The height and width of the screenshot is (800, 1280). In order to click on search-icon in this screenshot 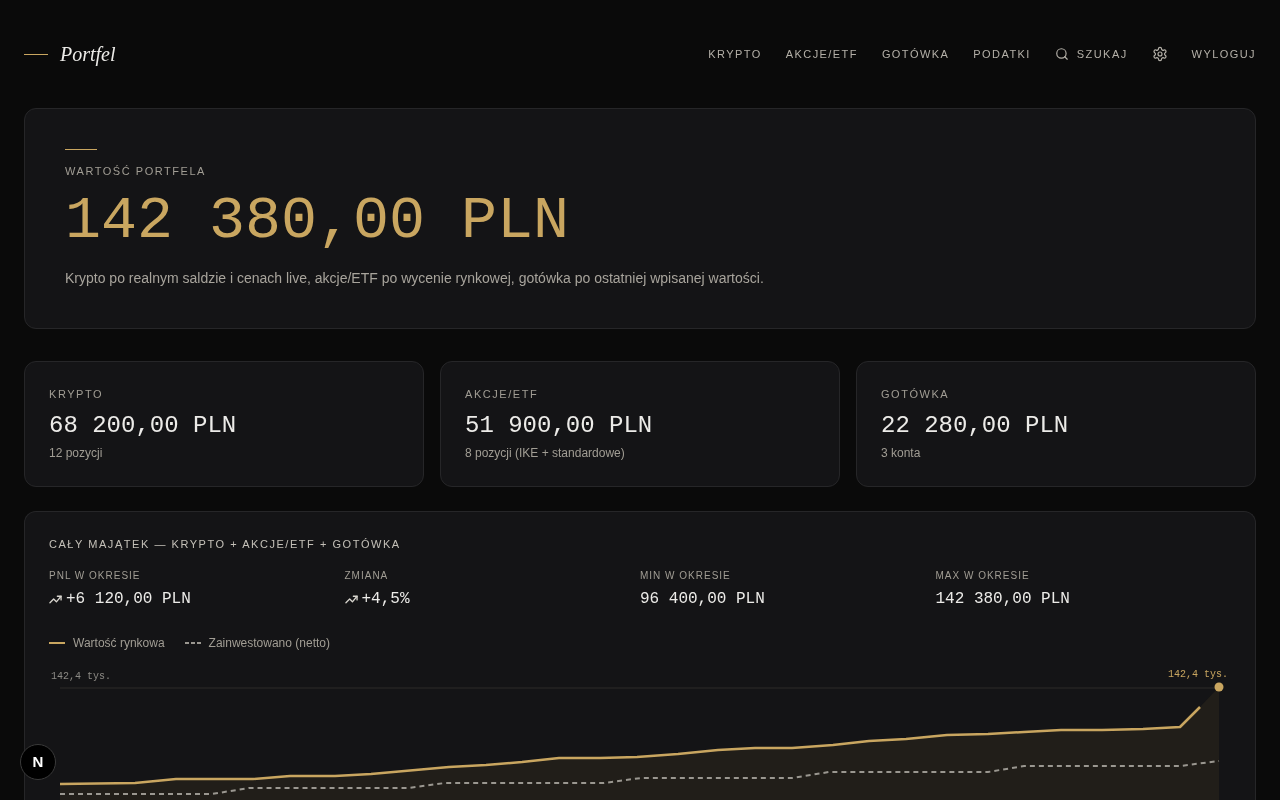, I will do `click(1061, 54)`.